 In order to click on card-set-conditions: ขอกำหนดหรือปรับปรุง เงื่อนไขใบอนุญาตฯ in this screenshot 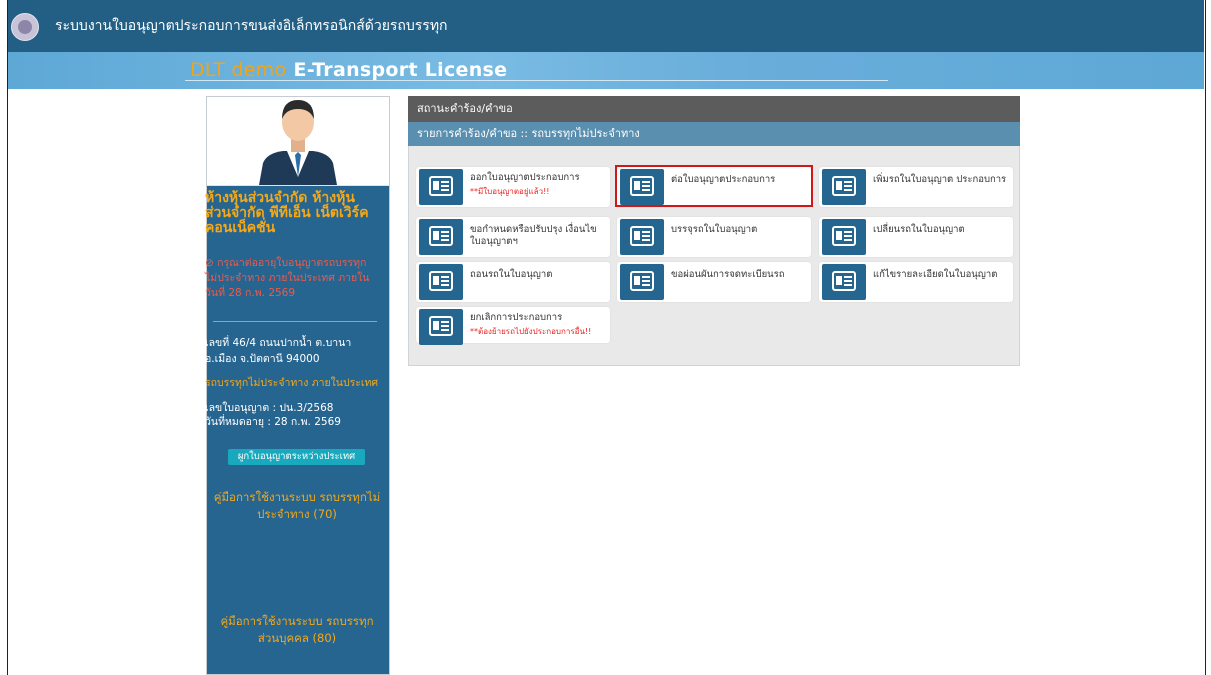, I will do `click(513, 237)`.